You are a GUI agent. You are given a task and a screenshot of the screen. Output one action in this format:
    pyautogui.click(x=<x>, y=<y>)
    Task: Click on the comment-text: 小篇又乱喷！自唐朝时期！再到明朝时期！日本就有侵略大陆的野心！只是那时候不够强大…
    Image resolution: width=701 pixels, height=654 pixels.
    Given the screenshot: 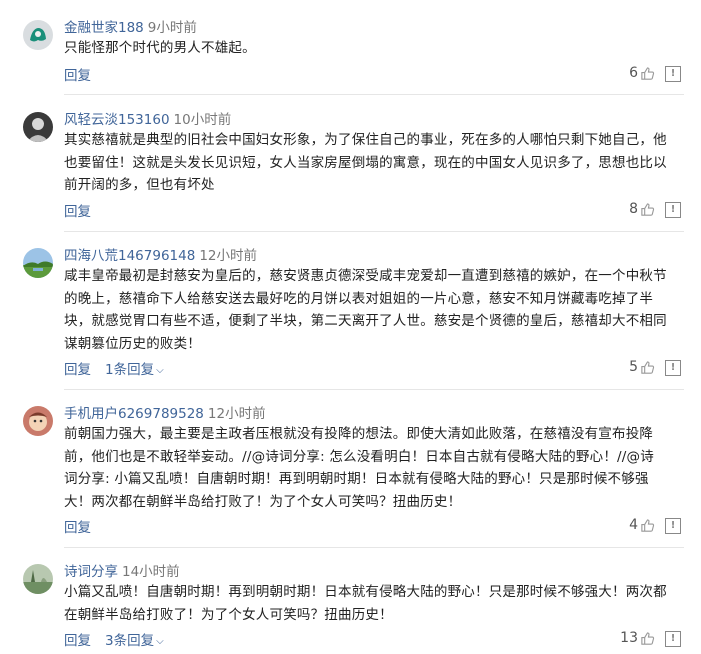 What is the action you would take?
    pyautogui.click(x=365, y=603)
    